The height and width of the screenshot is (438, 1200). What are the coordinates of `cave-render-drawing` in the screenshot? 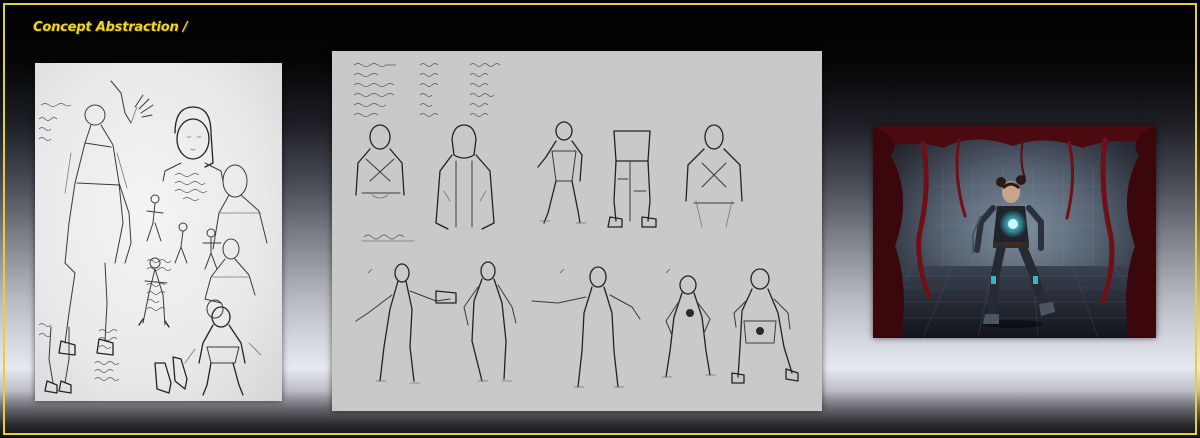 It's located at (1014, 232).